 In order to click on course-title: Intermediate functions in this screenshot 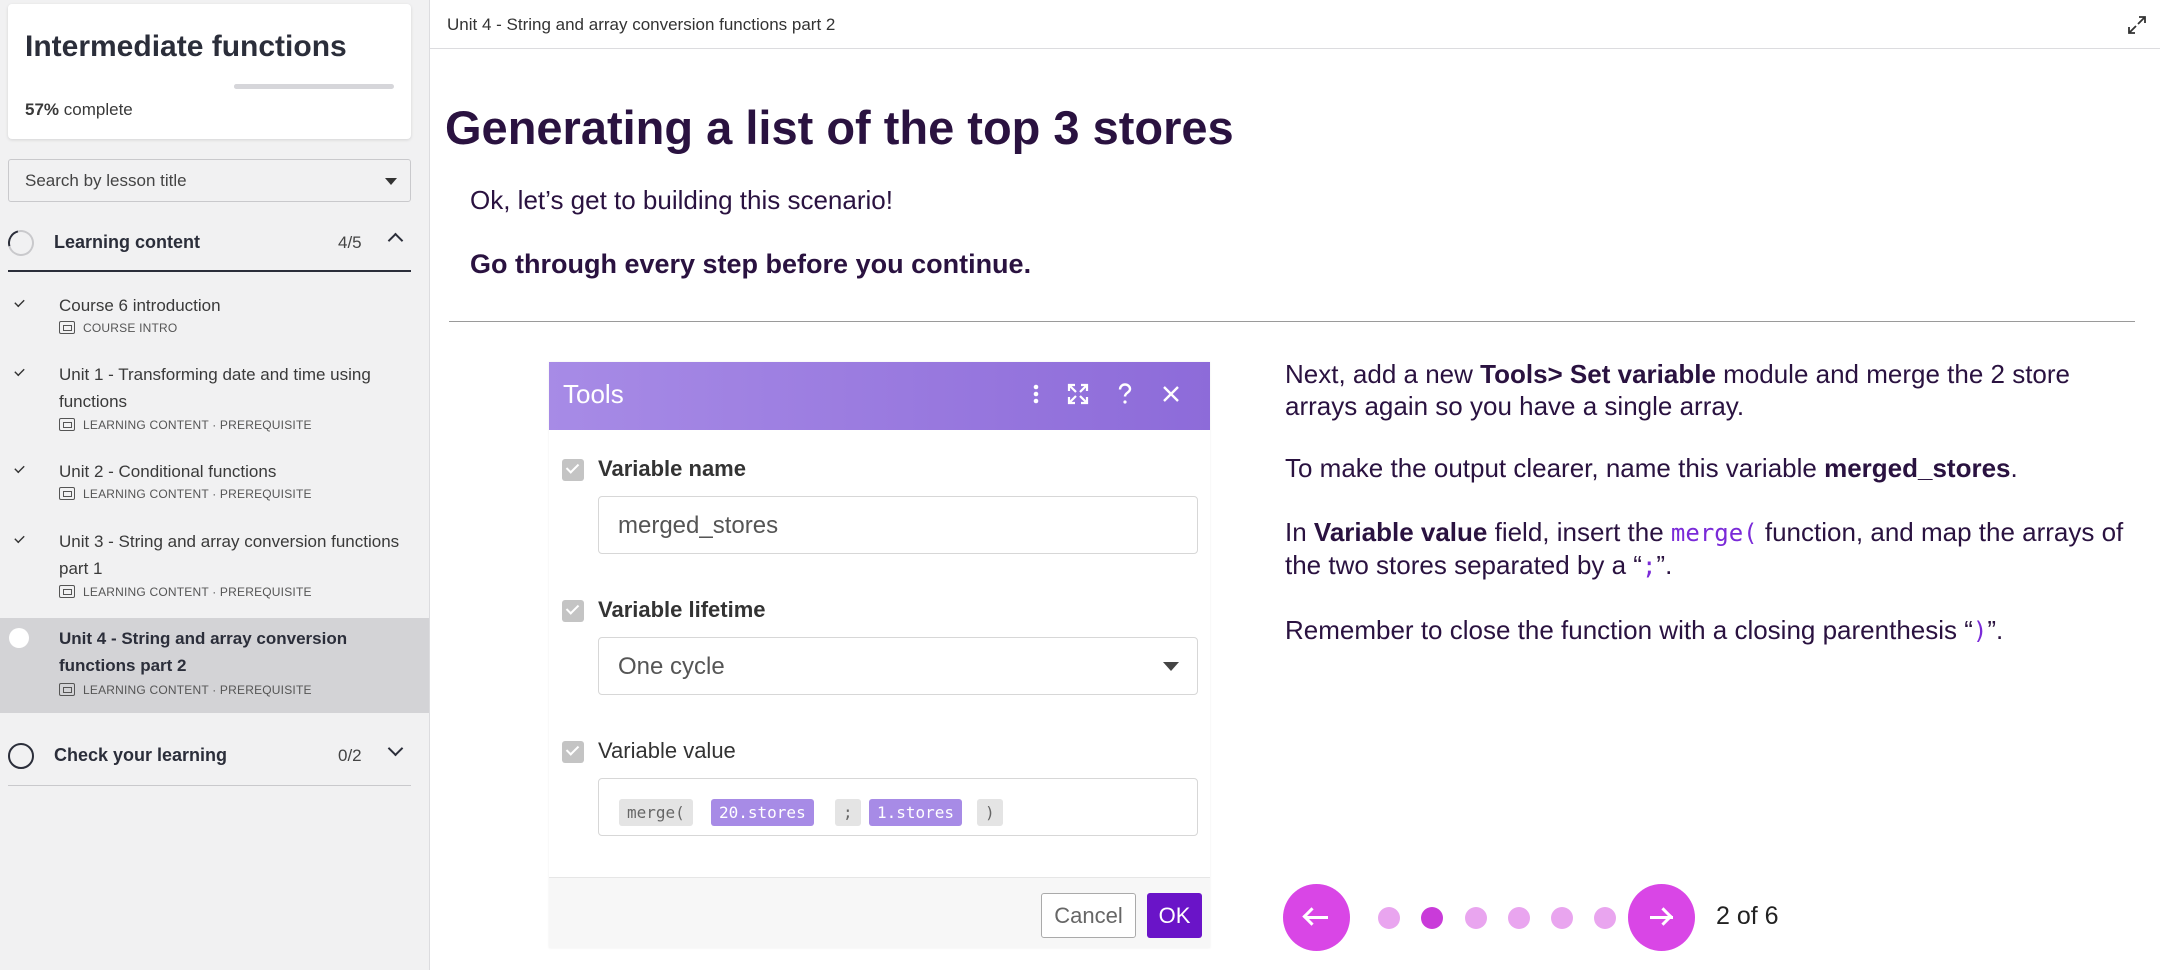, I will do `click(186, 46)`.